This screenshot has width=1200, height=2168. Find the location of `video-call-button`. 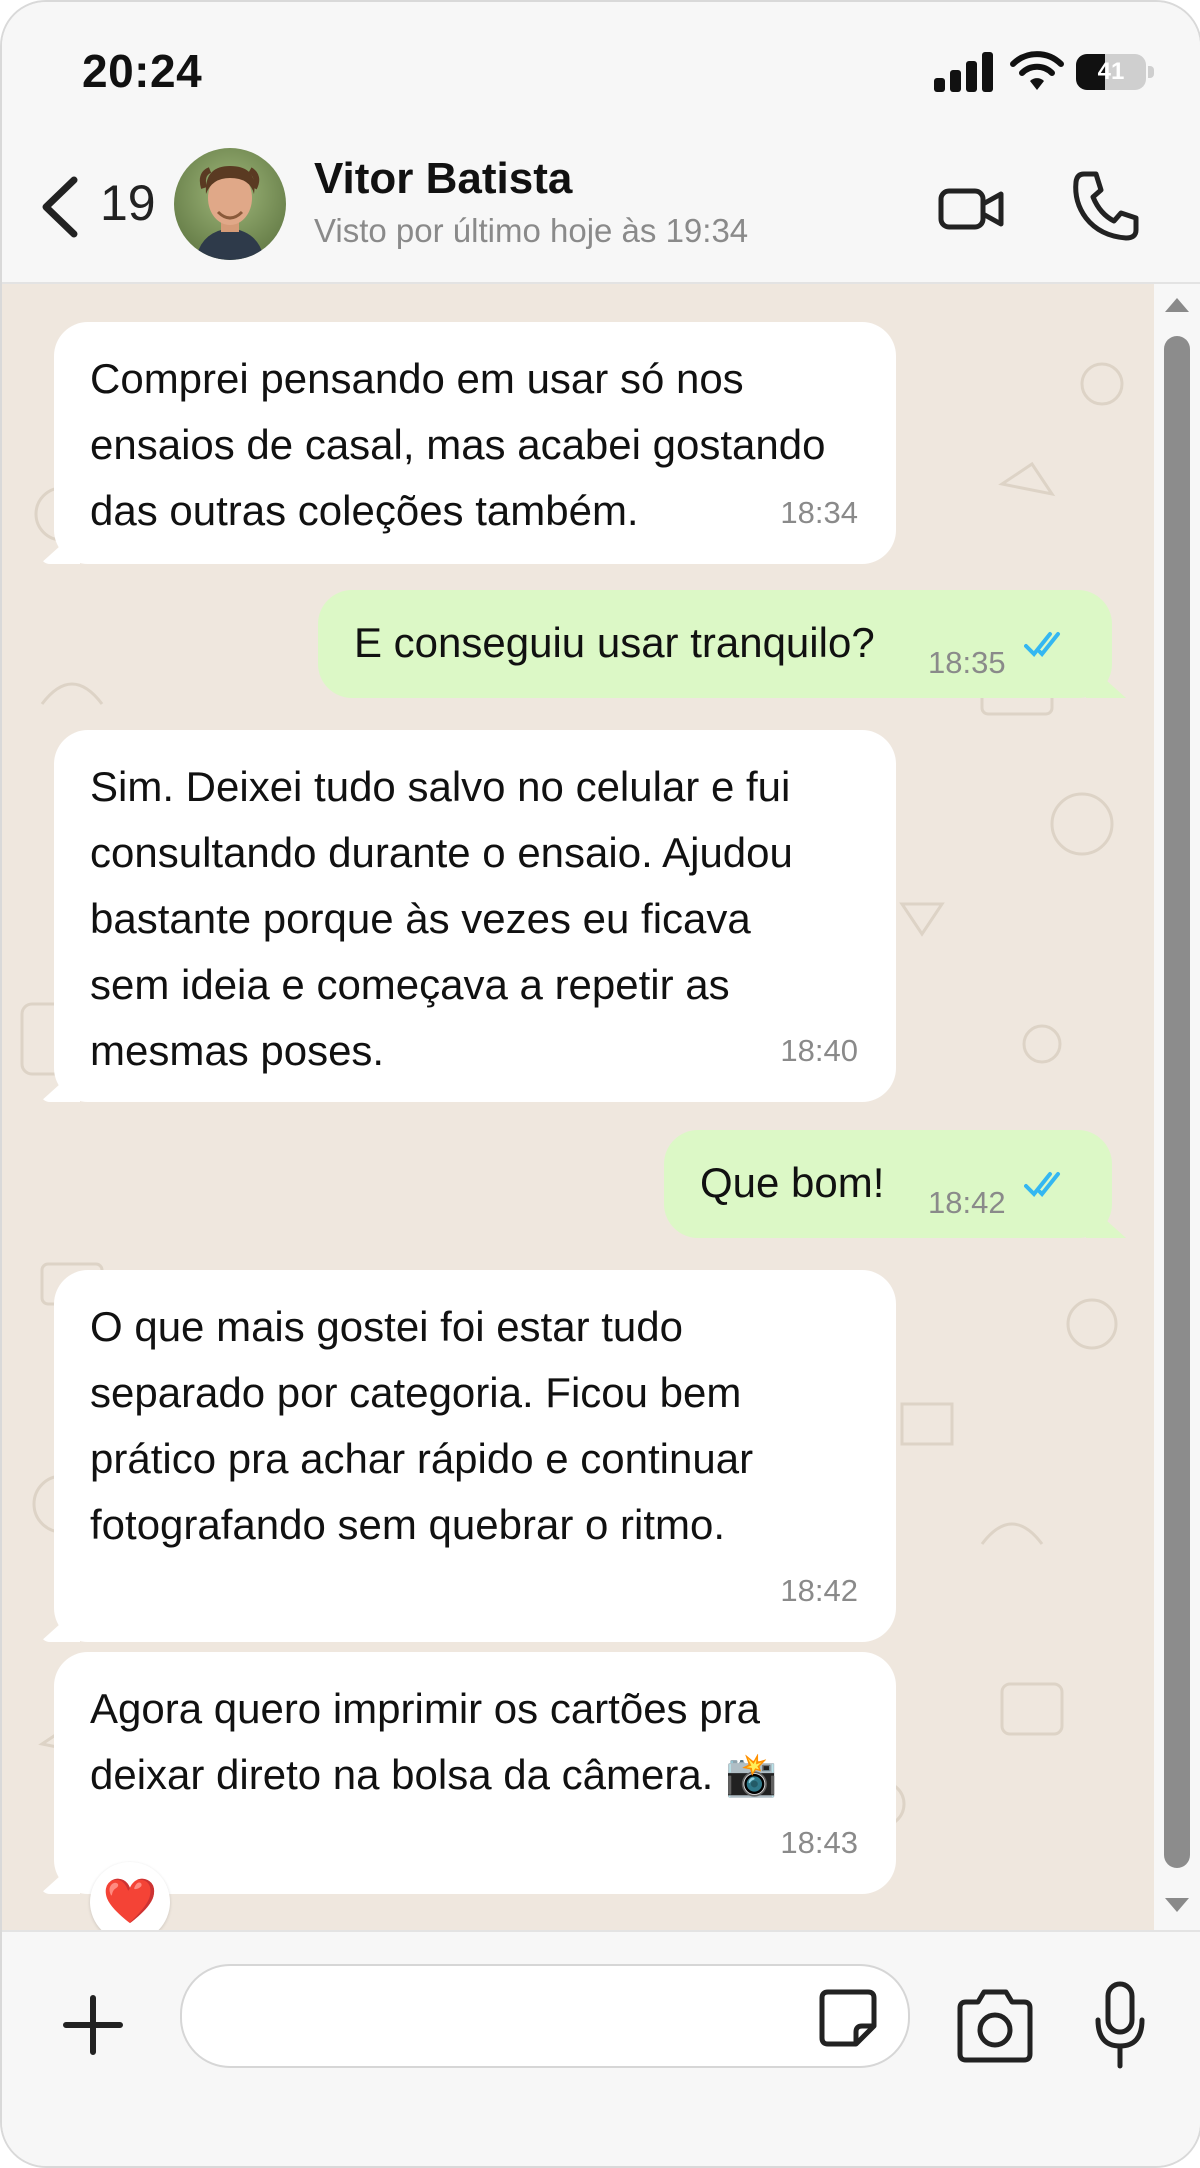

video-call-button is located at coordinates (972, 209).